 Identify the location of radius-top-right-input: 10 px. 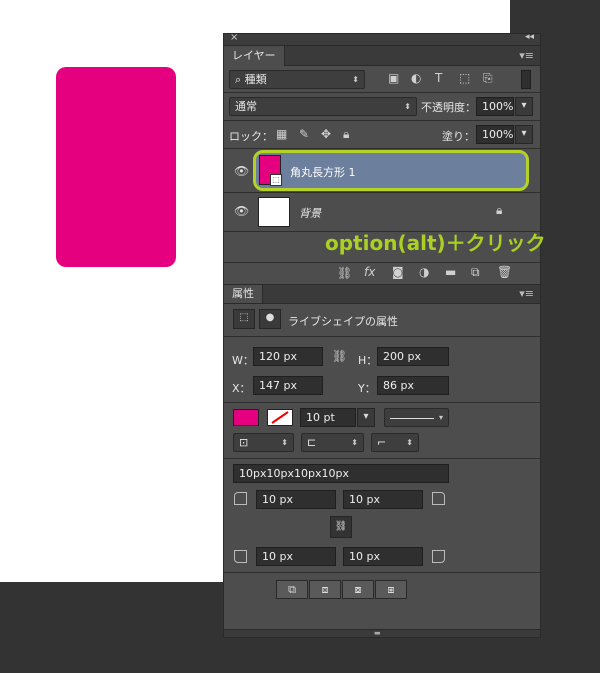
(383, 499).